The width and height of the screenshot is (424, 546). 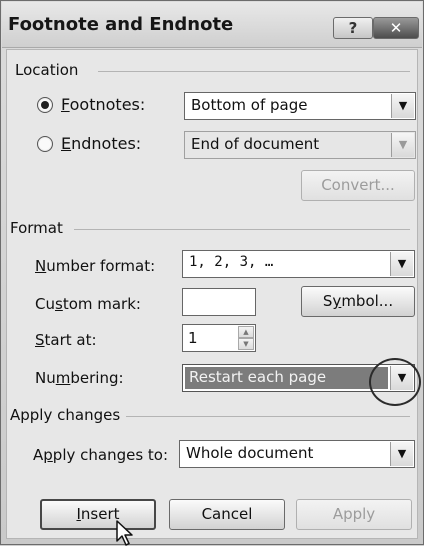 I want to click on apply-changes-to-dropdown: Whole document ▼, so click(x=297, y=454).